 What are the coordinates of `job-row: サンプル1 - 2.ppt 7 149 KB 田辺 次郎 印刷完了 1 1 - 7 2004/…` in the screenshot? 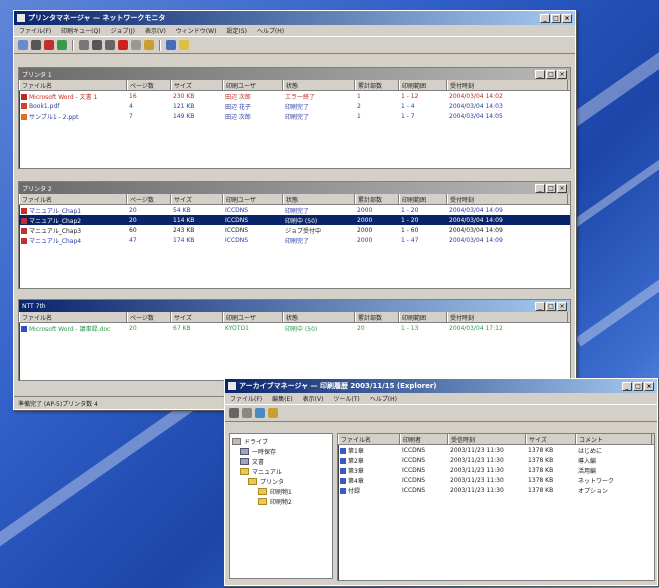 It's located at (294, 116).